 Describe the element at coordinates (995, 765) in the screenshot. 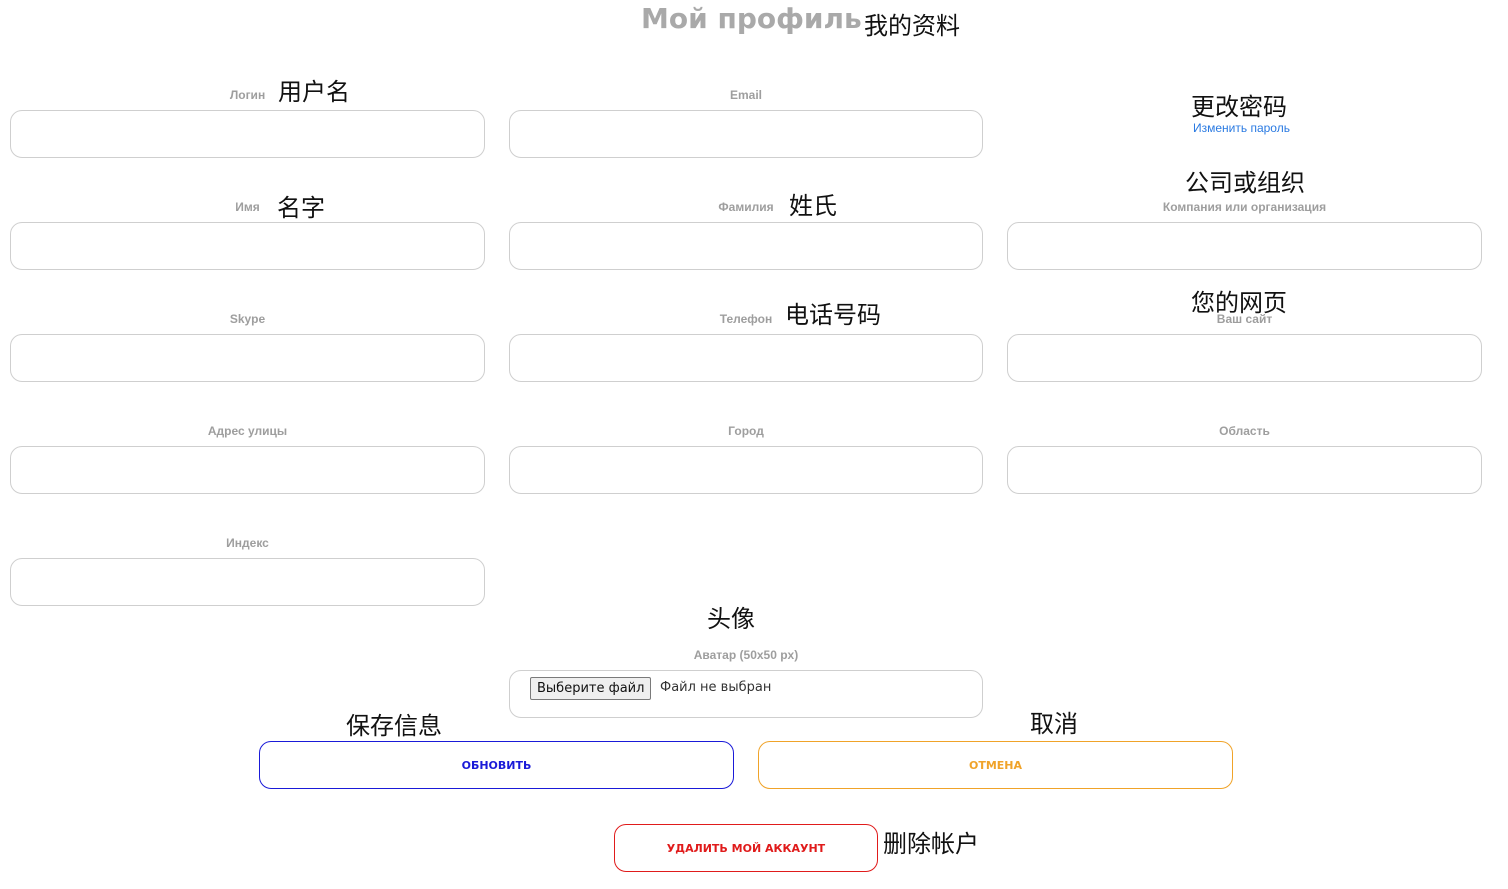

I see `cancel-button: ОТМЕНА` at that location.